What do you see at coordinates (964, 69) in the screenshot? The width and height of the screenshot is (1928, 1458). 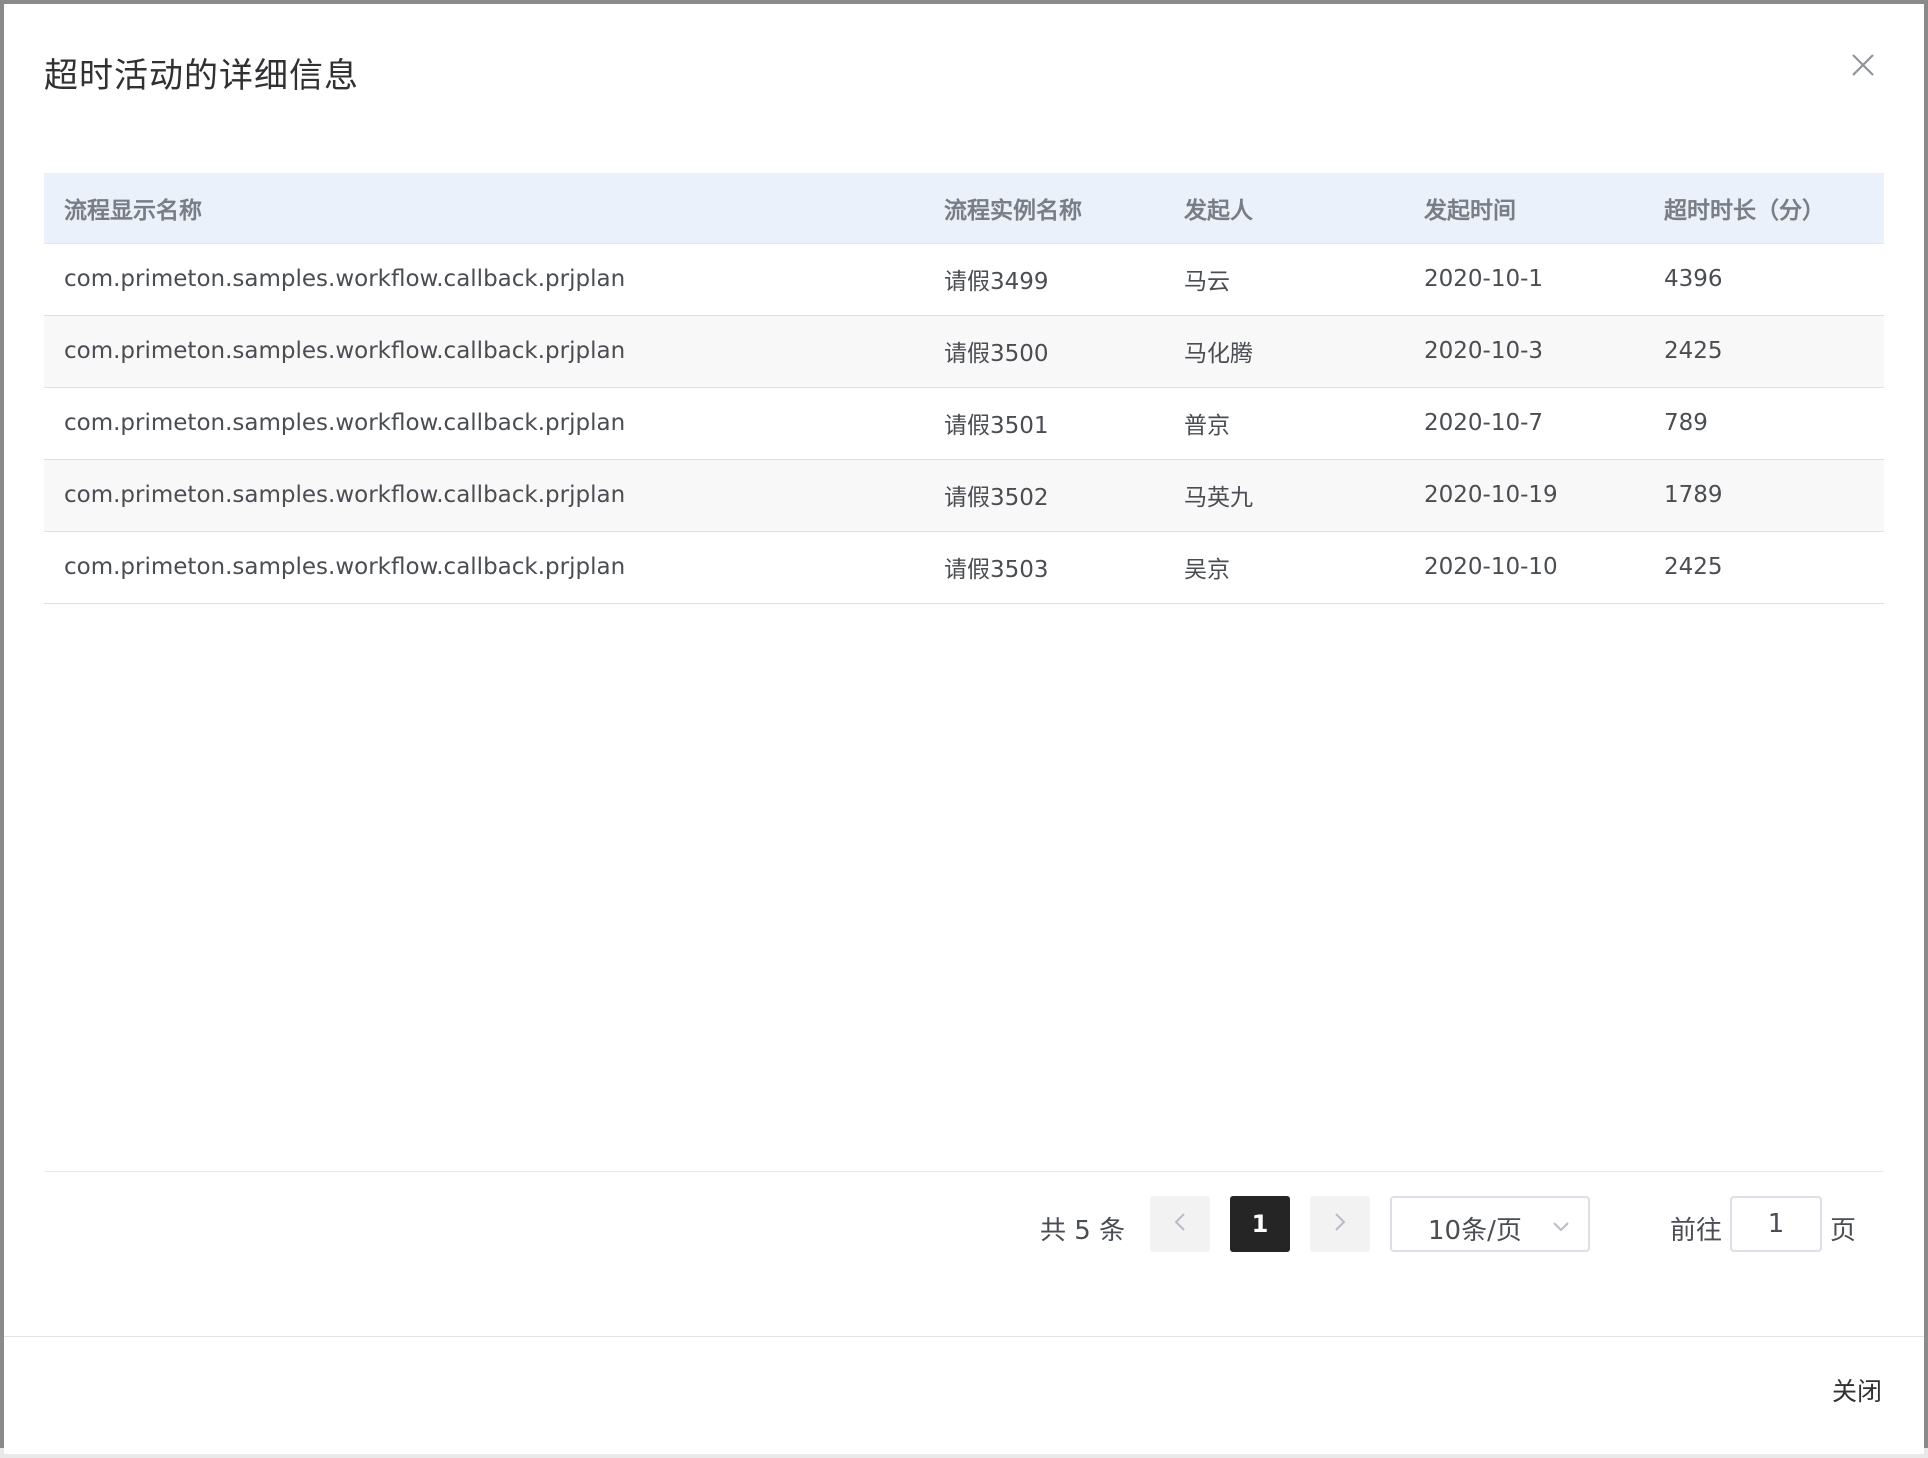 I see `dialog-header: 超时活动的详细信息` at bounding box center [964, 69].